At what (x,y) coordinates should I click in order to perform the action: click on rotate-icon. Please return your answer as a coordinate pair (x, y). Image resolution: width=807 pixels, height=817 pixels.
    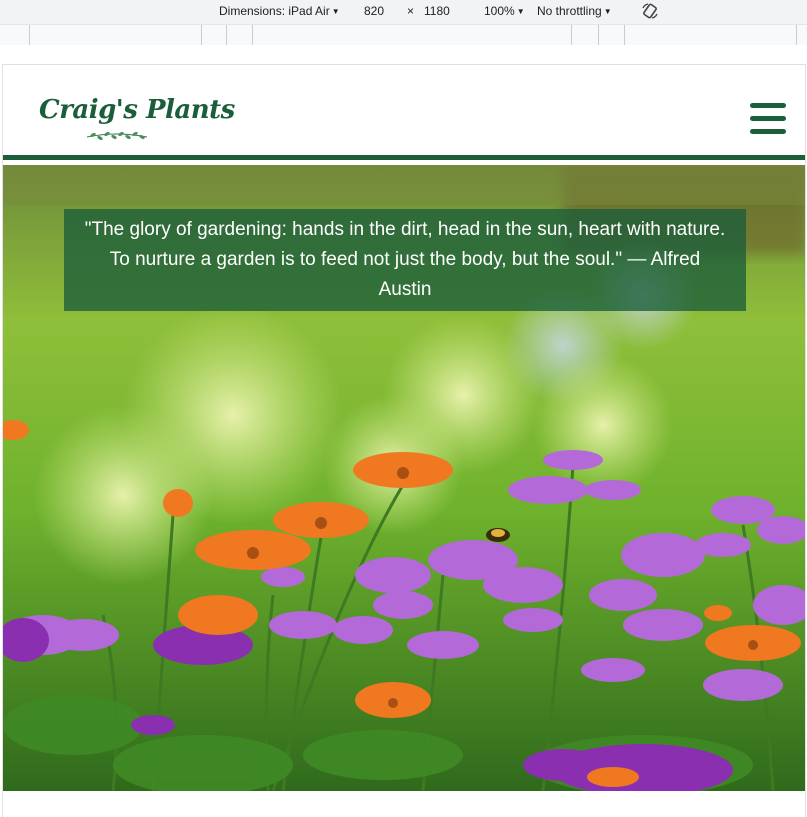
    Looking at the image, I should click on (650, 11).